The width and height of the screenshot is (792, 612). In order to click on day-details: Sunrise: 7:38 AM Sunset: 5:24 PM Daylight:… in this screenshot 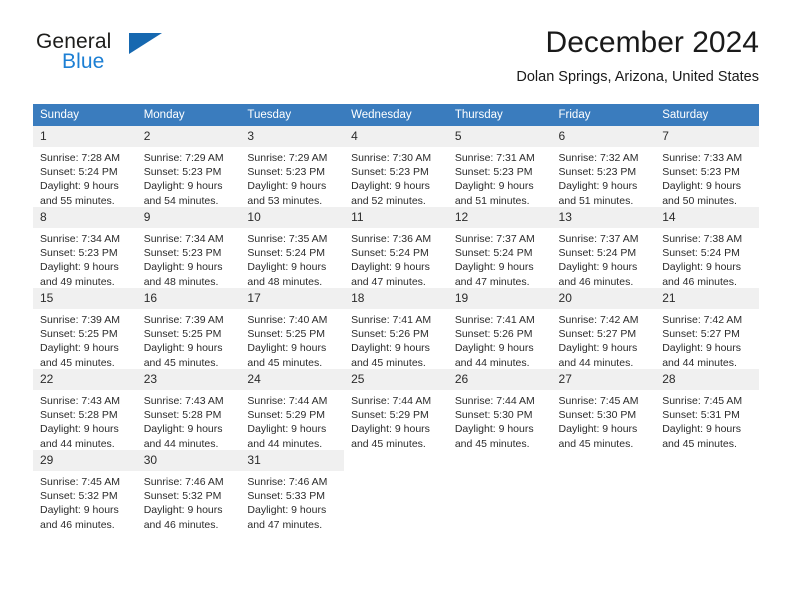, I will do `click(707, 258)`.